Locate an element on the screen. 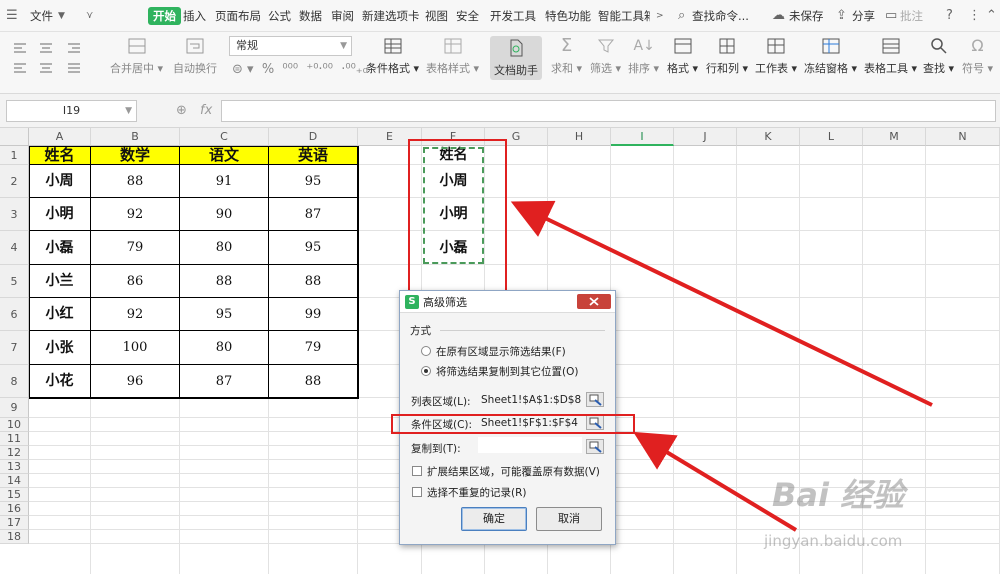  criteria-cell: 小周 is located at coordinates (453, 181).